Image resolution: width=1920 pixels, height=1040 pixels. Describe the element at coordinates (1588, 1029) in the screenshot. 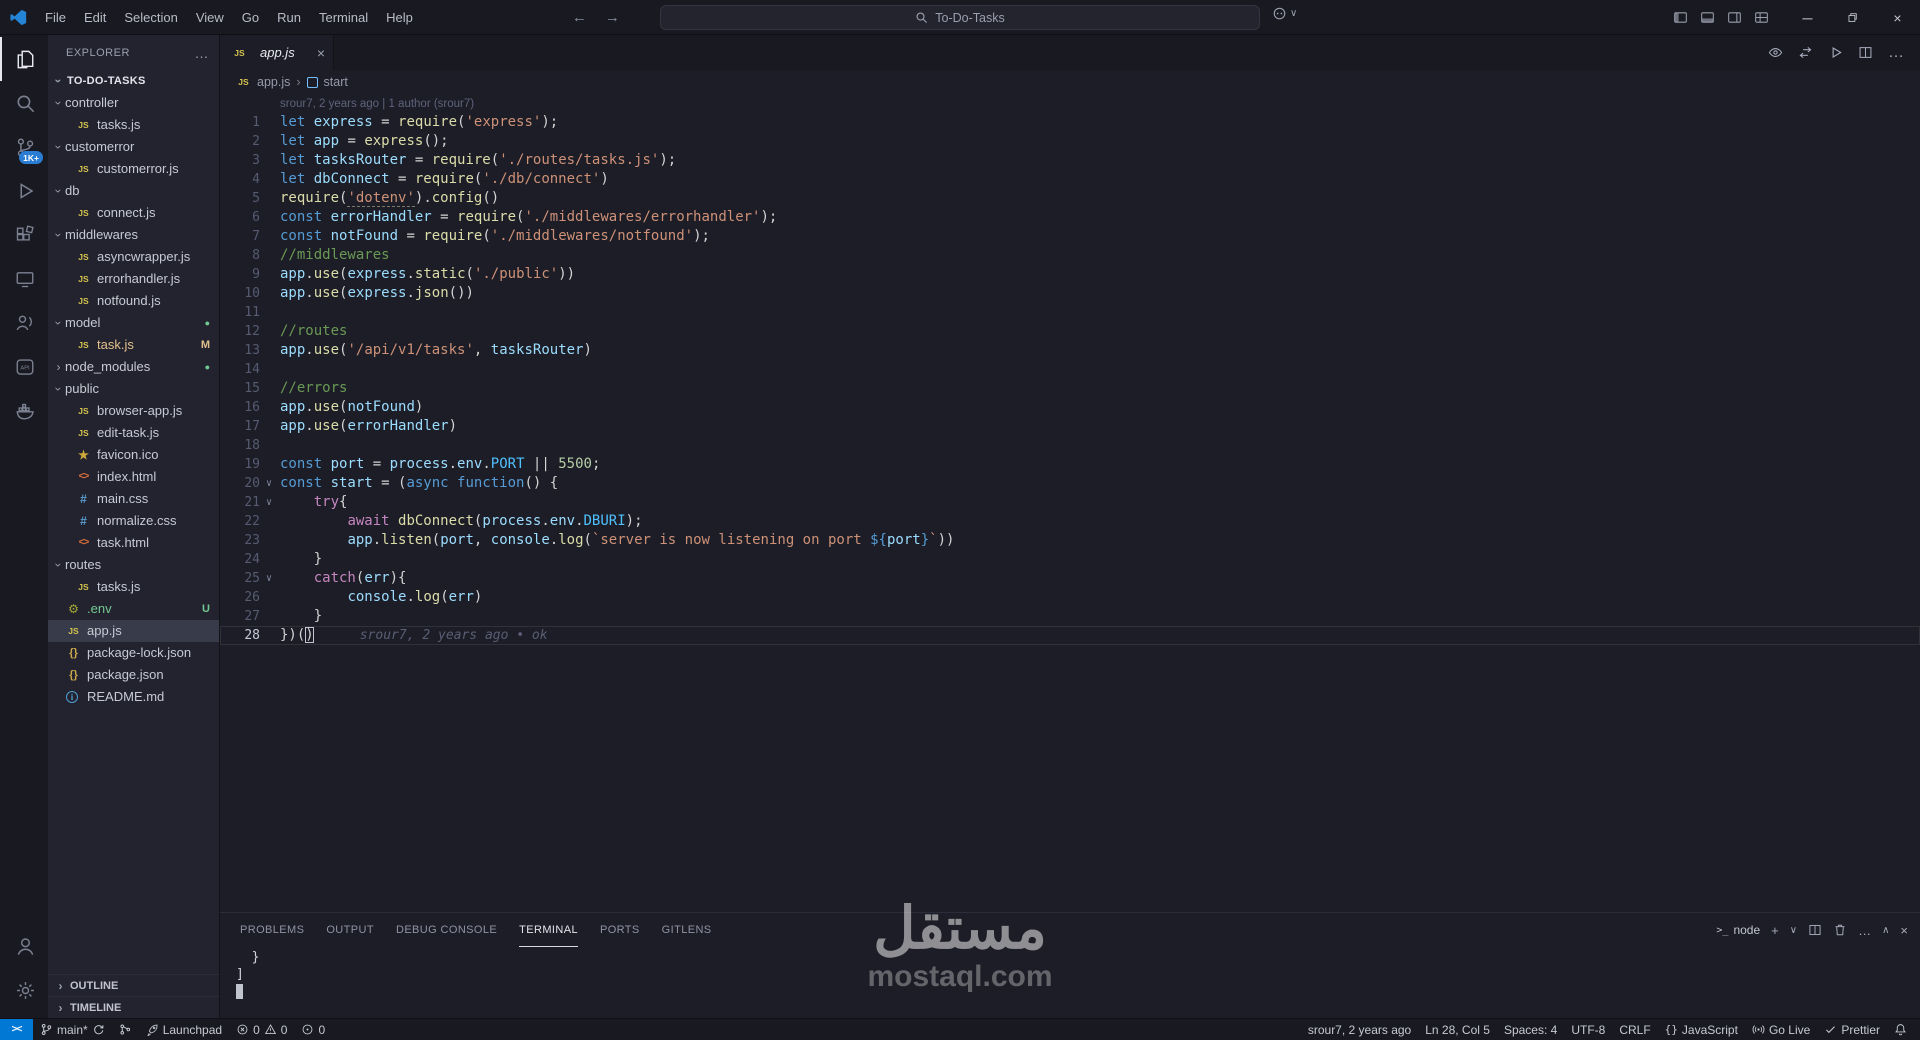

I see `encoding-status: UTF-8` at that location.